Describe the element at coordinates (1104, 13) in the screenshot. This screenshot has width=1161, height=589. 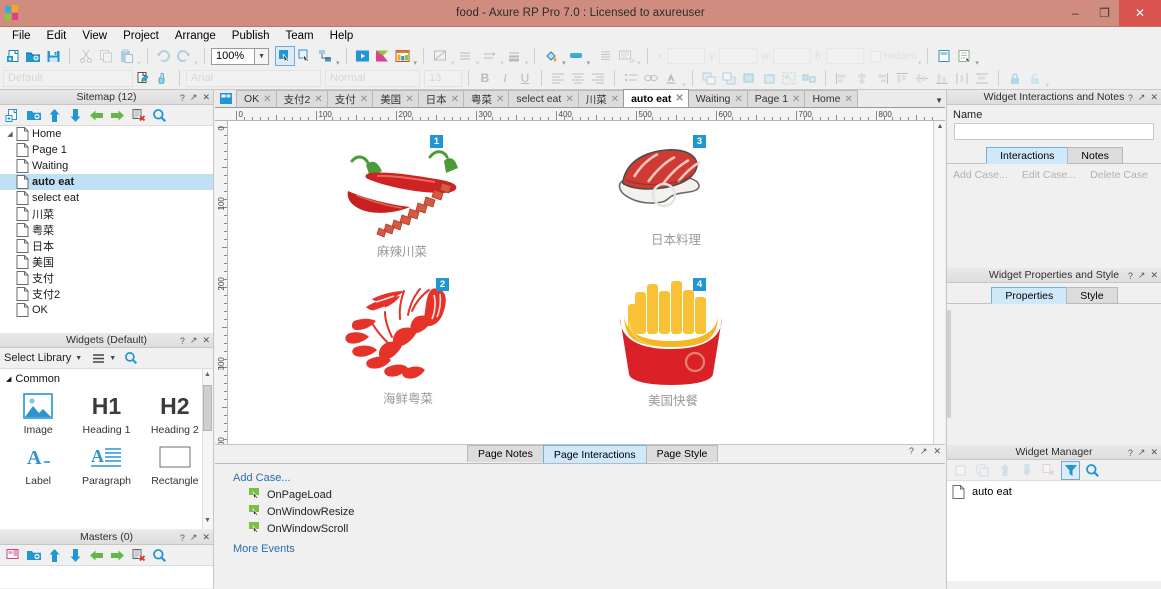
I see `maximize-button: ❐` at that location.